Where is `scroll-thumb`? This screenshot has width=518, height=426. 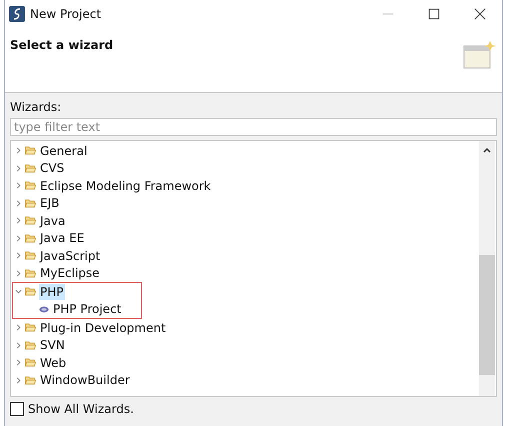 scroll-thumb is located at coordinates (487, 315).